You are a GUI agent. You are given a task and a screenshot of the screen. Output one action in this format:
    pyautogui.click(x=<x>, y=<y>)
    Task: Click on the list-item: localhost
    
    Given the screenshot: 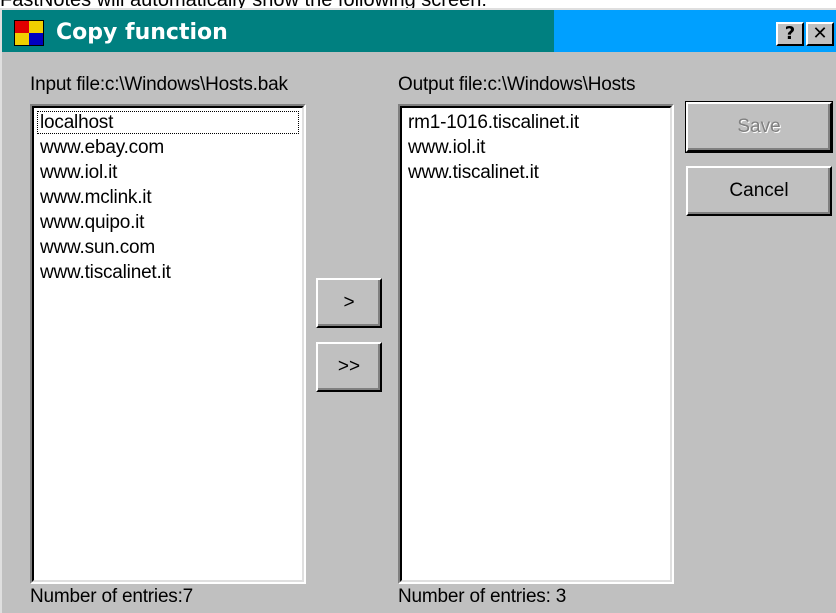 What is the action you would take?
    pyautogui.click(x=168, y=122)
    